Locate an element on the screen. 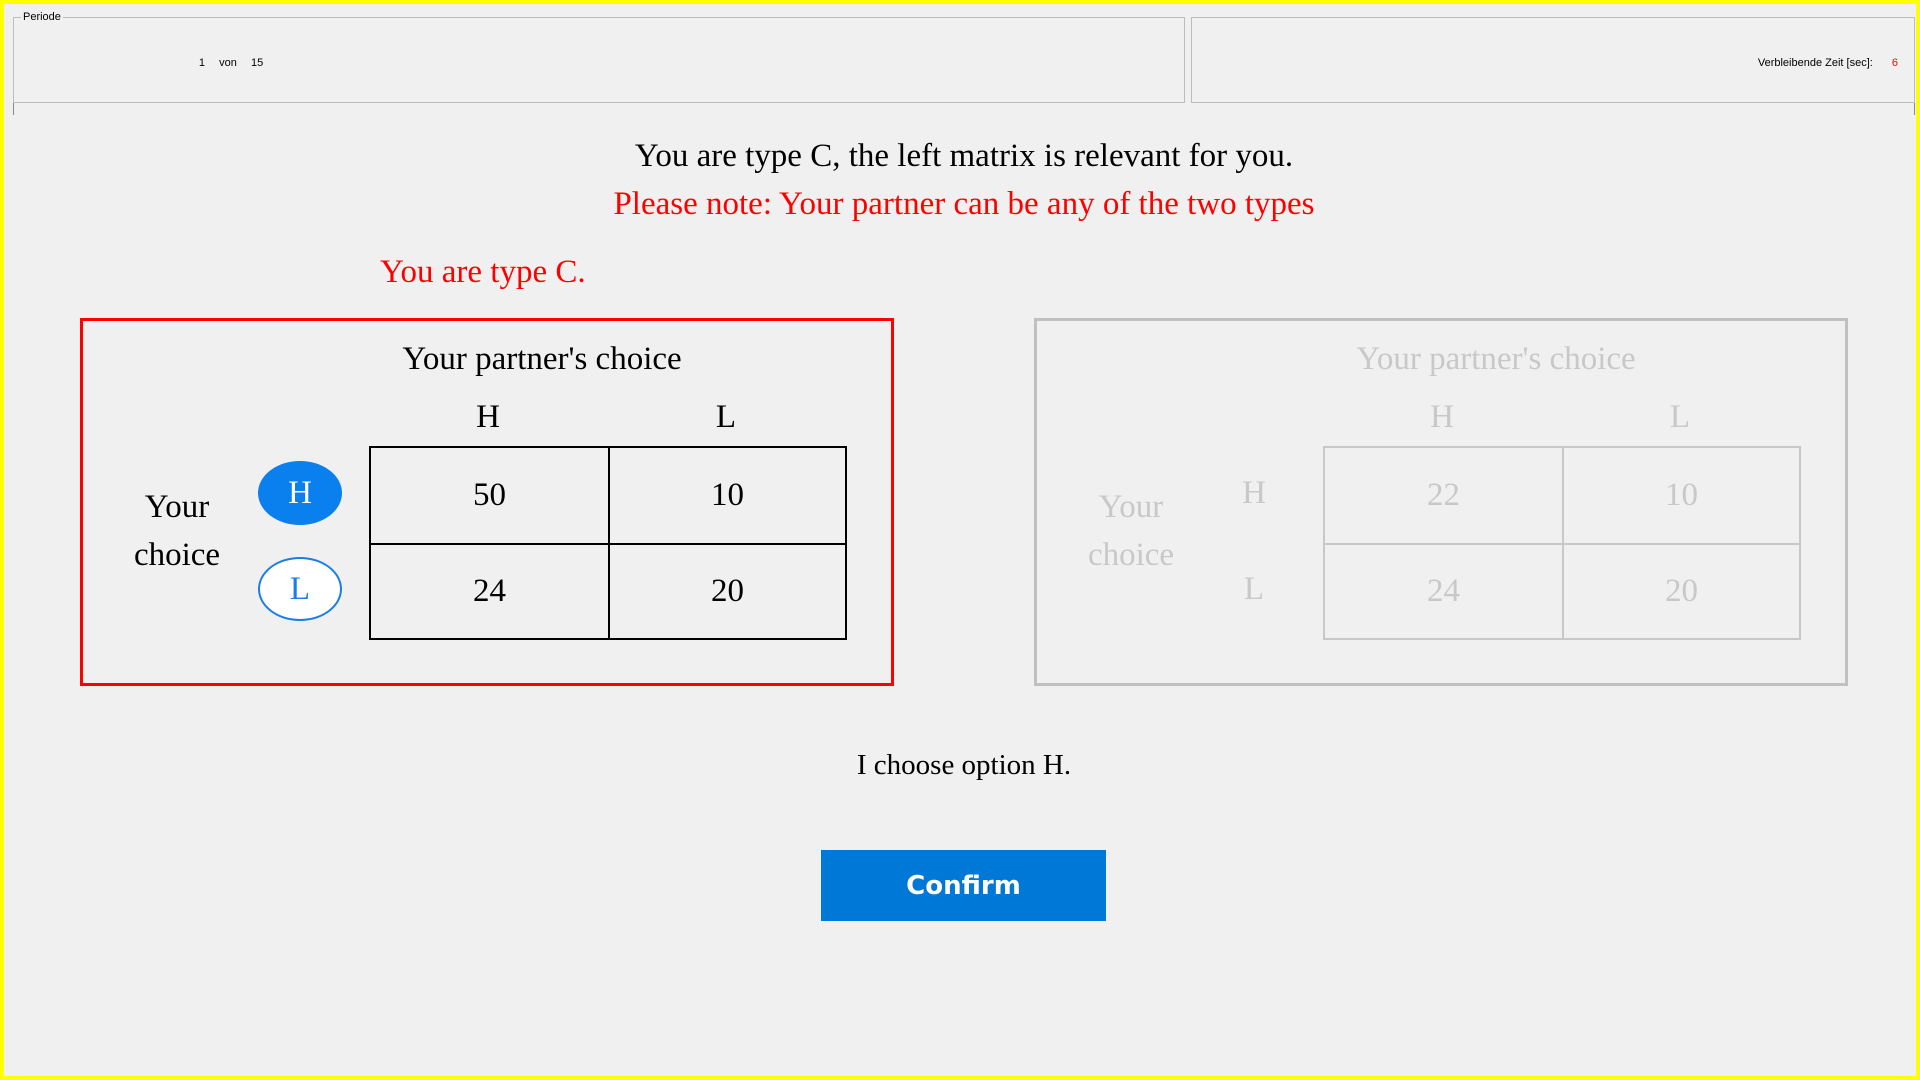  period-von: von is located at coordinates (228, 63).